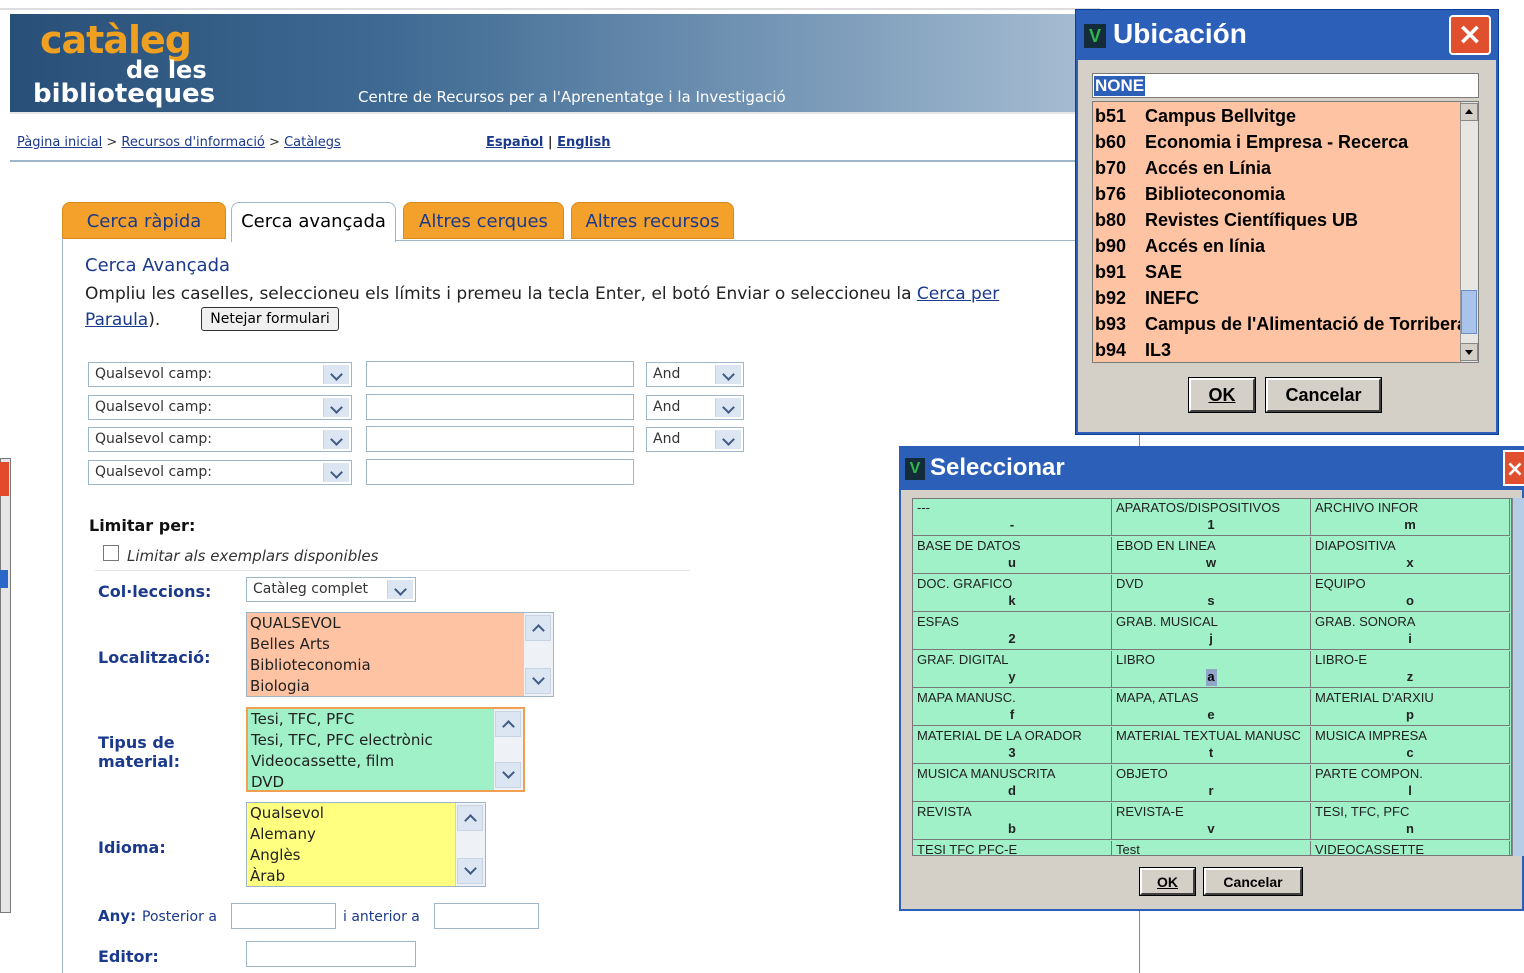 This screenshot has height=973, width=1524. I want to click on grid-cell: MUSICA MANUSCRITA d, so click(1012, 783).